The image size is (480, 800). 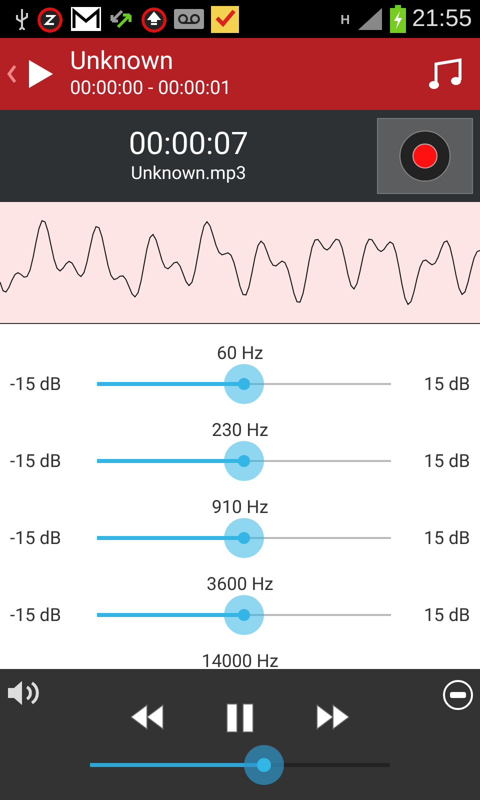 I want to click on elapsed-time: 00:00:07, so click(x=188, y=144).